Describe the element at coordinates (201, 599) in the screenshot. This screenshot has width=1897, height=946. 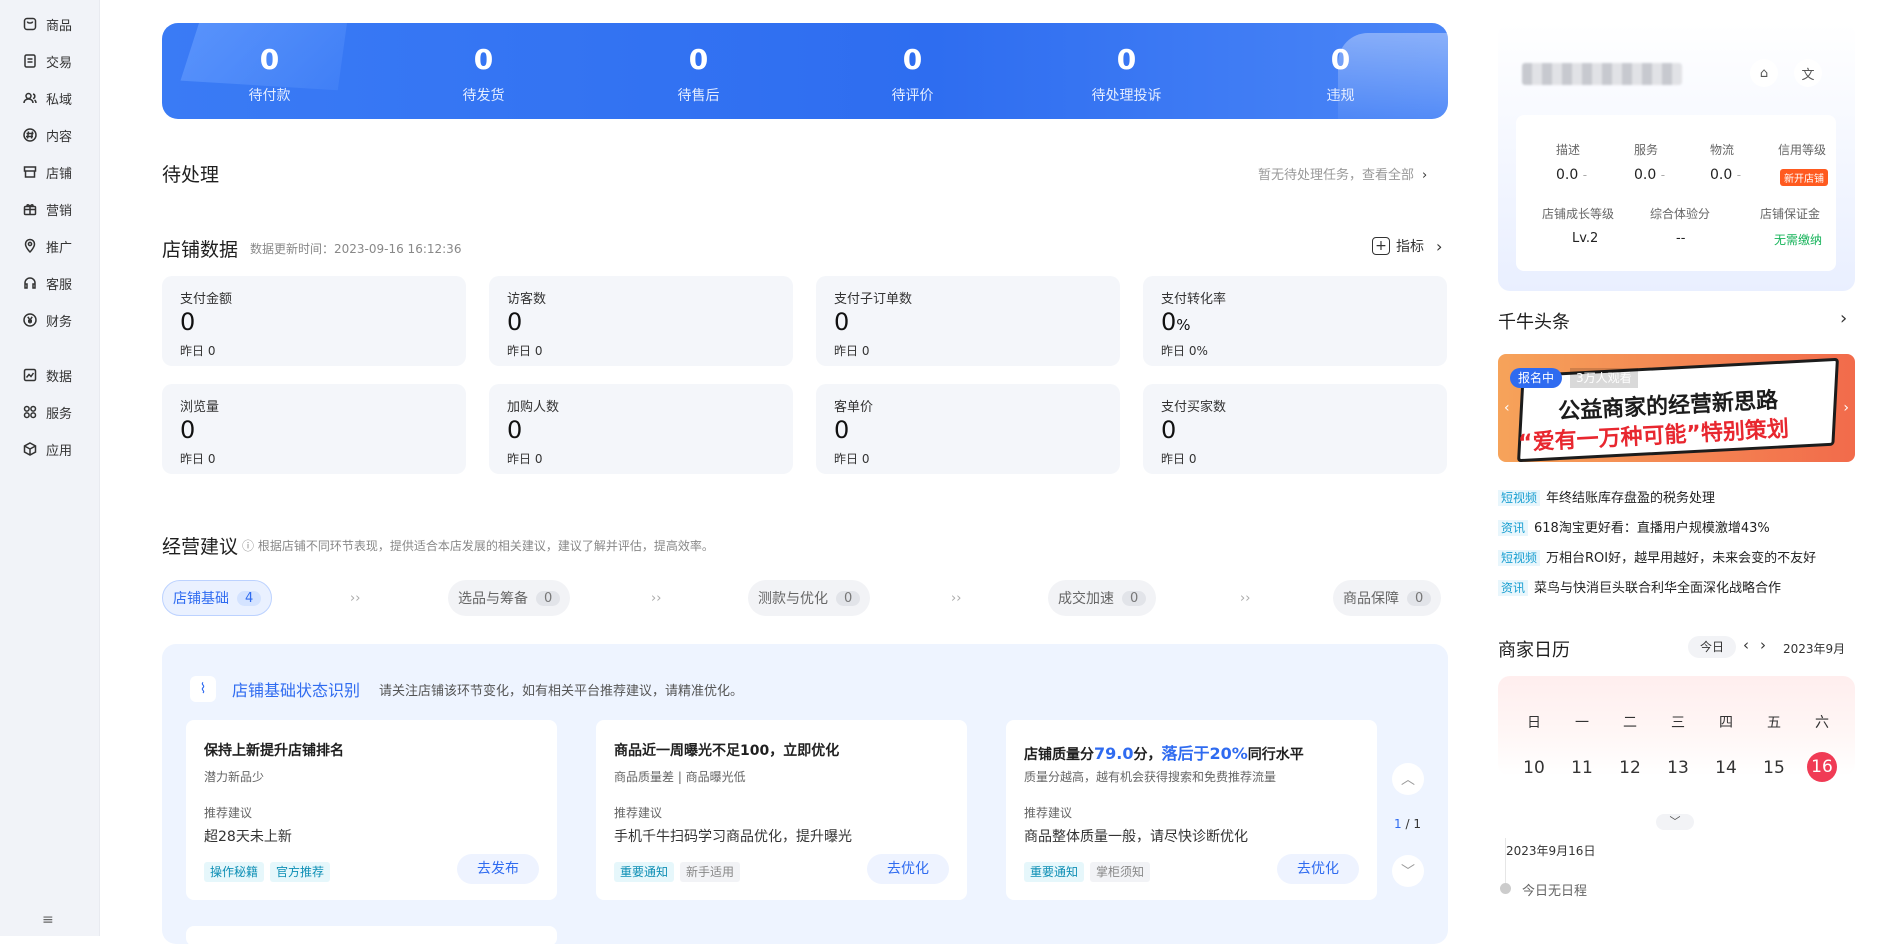
I see `step-label: 店铺基础` at that location.